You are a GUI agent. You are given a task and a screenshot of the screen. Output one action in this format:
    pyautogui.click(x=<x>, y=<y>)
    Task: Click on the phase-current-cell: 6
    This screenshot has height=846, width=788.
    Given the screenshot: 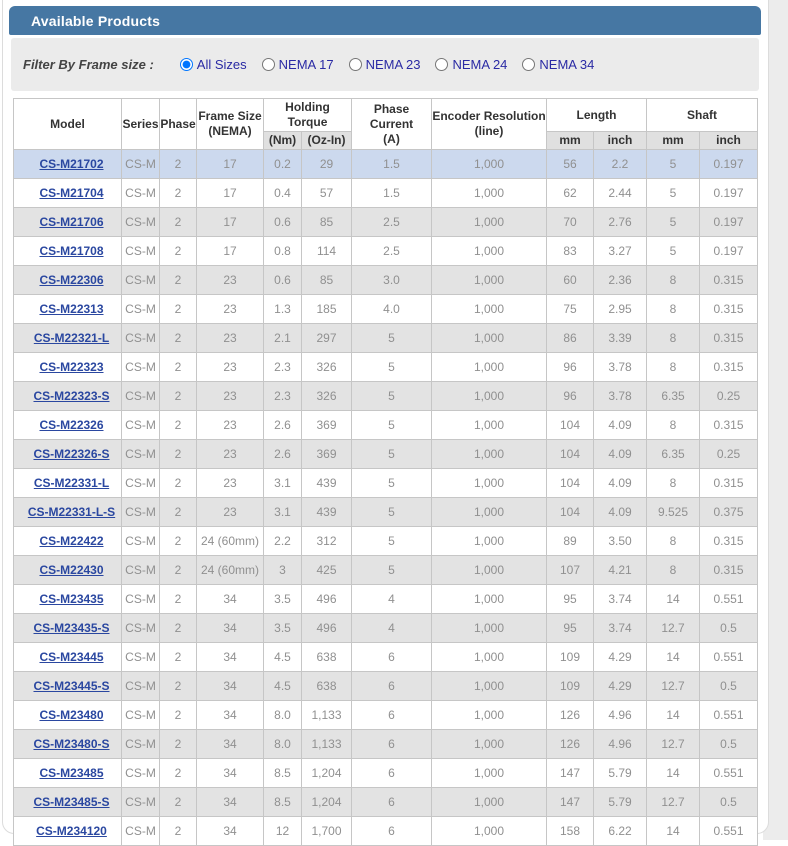 What is the action you would take?
    pyautogui.click(x=392, y=686)
    